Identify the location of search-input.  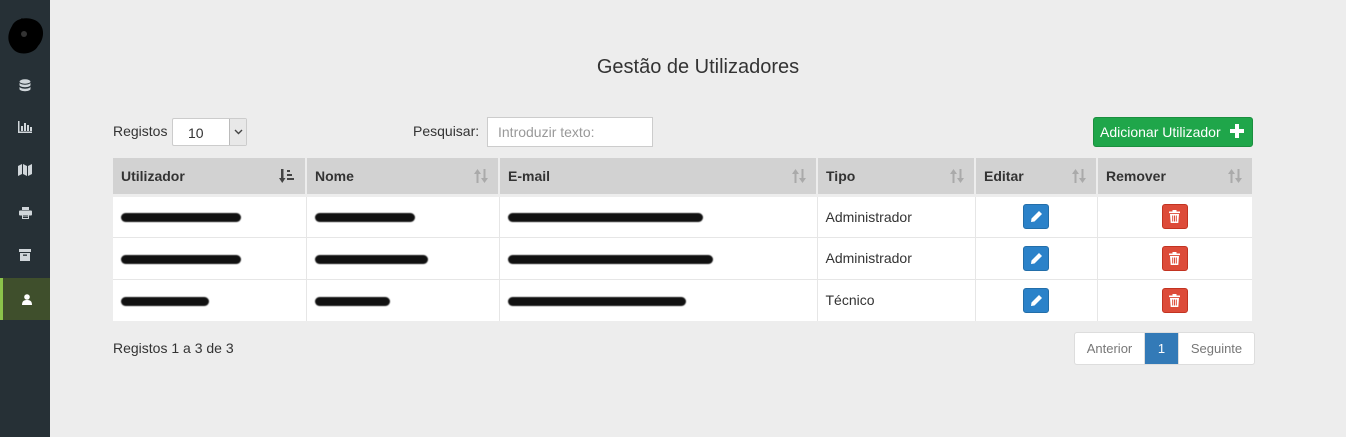
(570, 132).